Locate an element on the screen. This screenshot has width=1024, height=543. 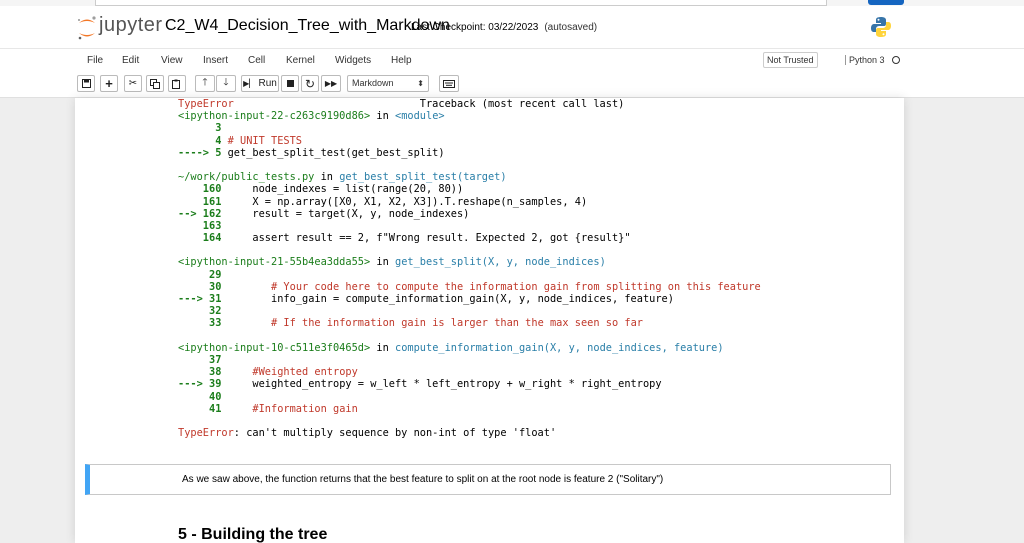
traceback-segment: Traceback (most recent call last) is located at coordinates (429, 104).